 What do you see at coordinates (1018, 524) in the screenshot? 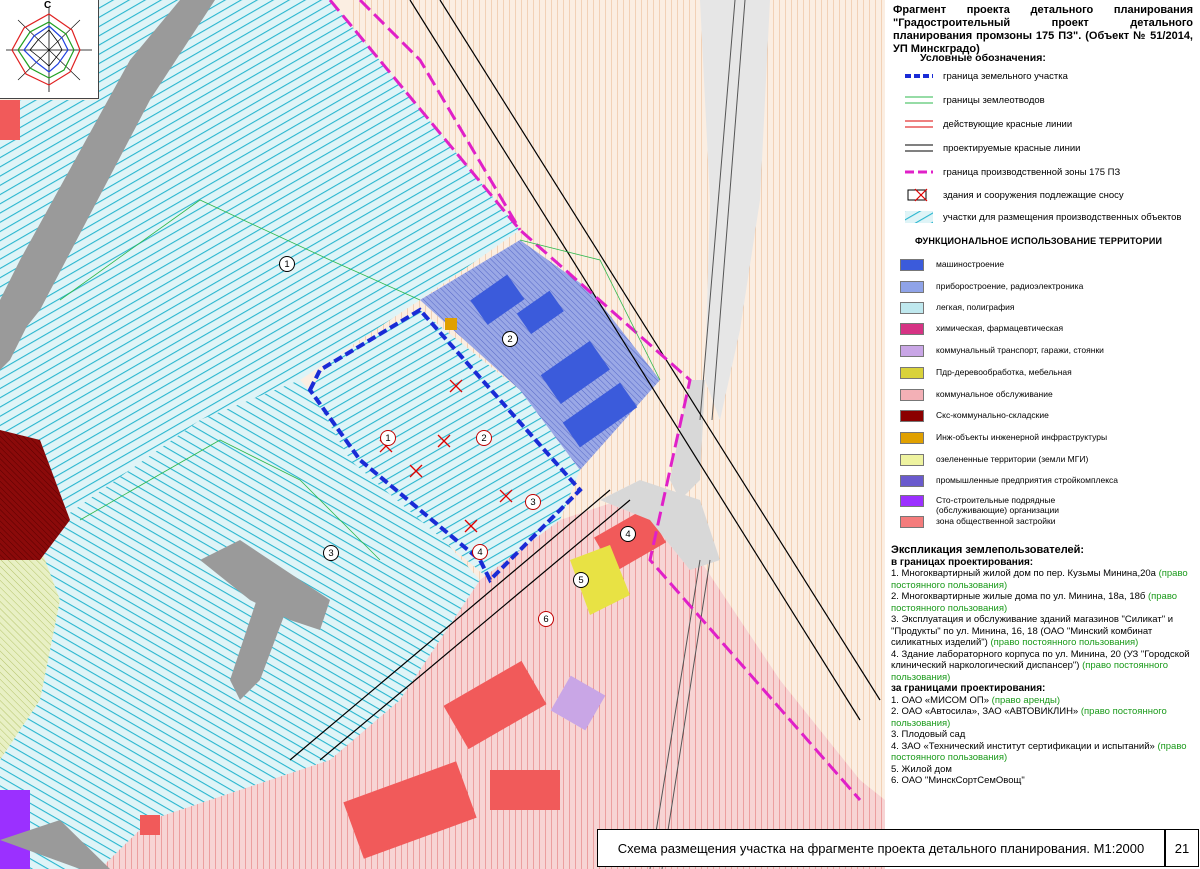
I see `functional-item: зона общественной застройки` at bounding box center [1018, 524].